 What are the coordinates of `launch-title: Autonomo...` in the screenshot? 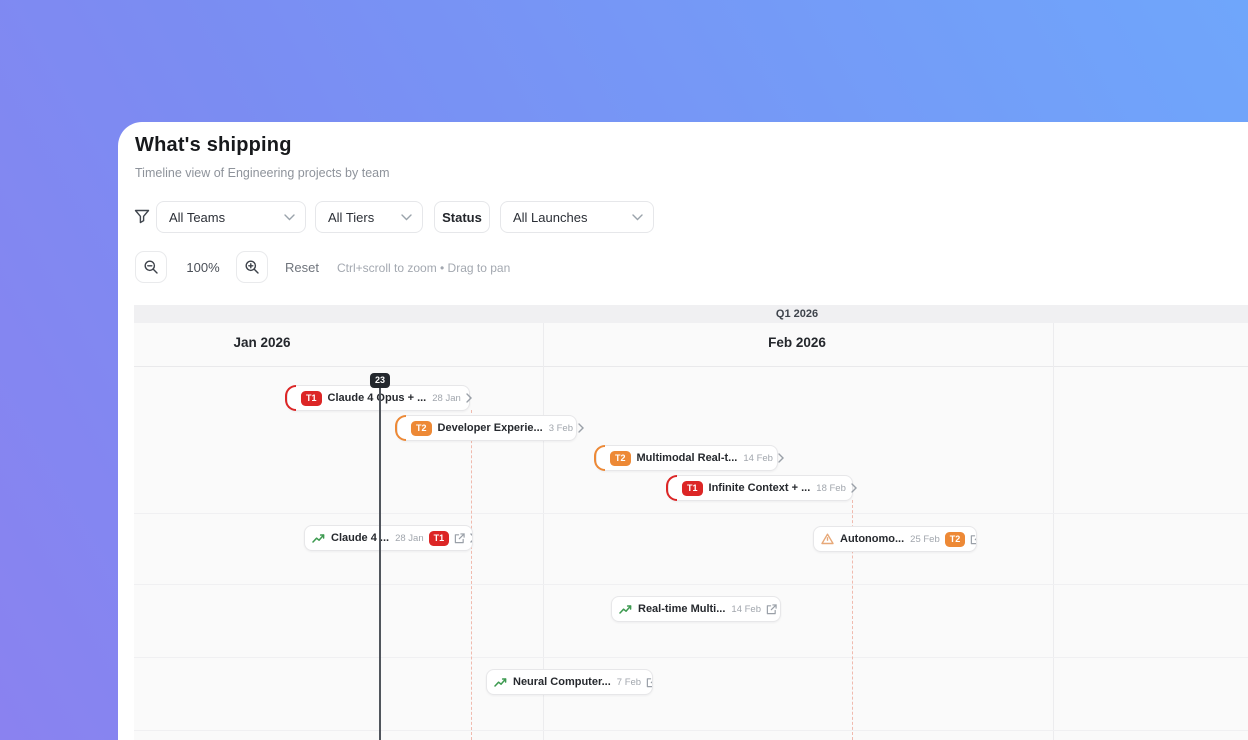 It's located at (872, 539).